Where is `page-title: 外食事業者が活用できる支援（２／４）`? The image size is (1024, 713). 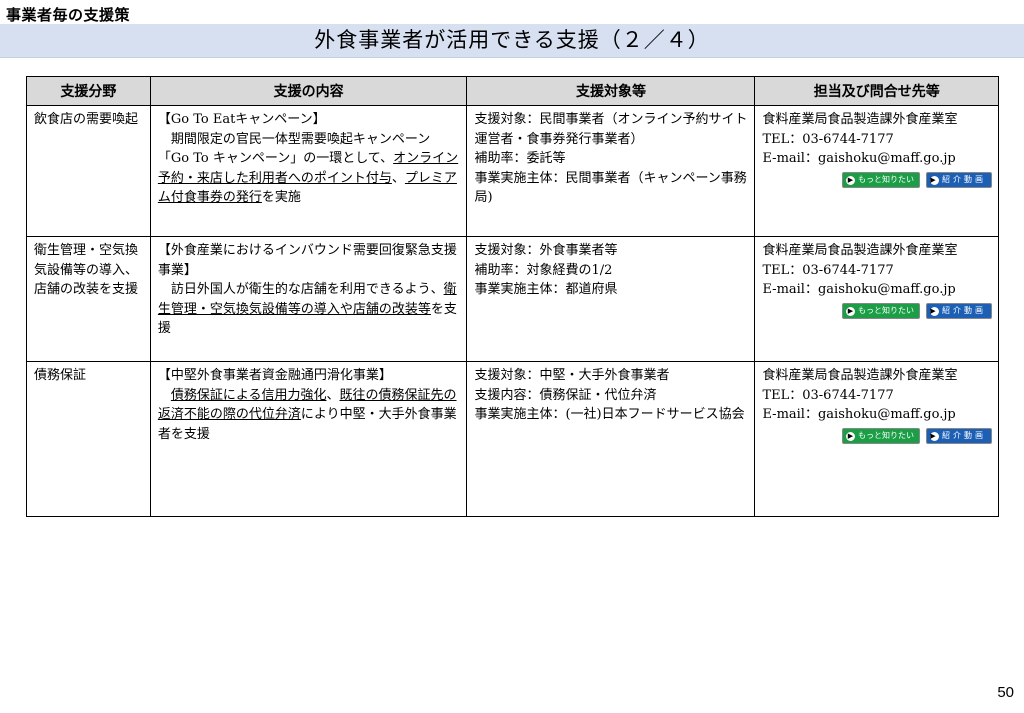 page-title: 外食事業者が活用できる支援（２／４） is located at coordinates (512, 40).